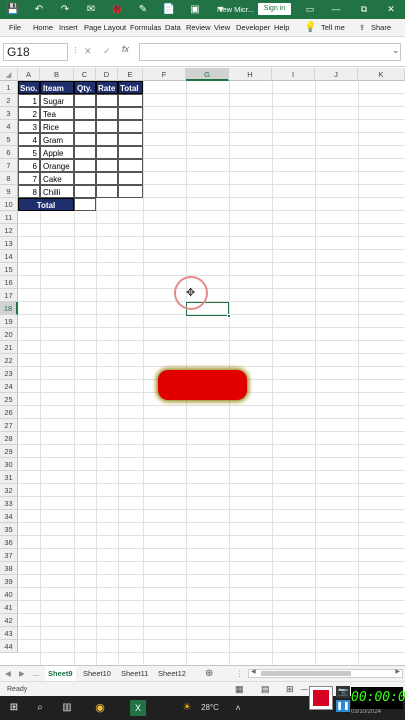 This screenshot has height=720, width=405. I want to click on tab-help: Help, so click(281, 28).